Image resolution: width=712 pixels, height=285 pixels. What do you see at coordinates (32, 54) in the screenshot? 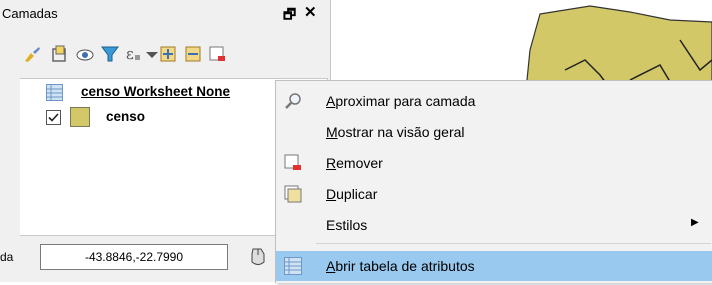
I see `style-brush-icon` at bounding box center [32, 54].